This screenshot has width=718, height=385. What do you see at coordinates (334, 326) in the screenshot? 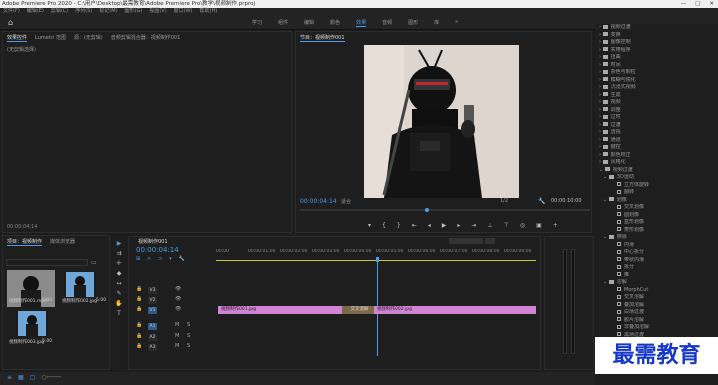
I see `timeline-track: A1 🔒 M S` at bounding box center [334, 326].